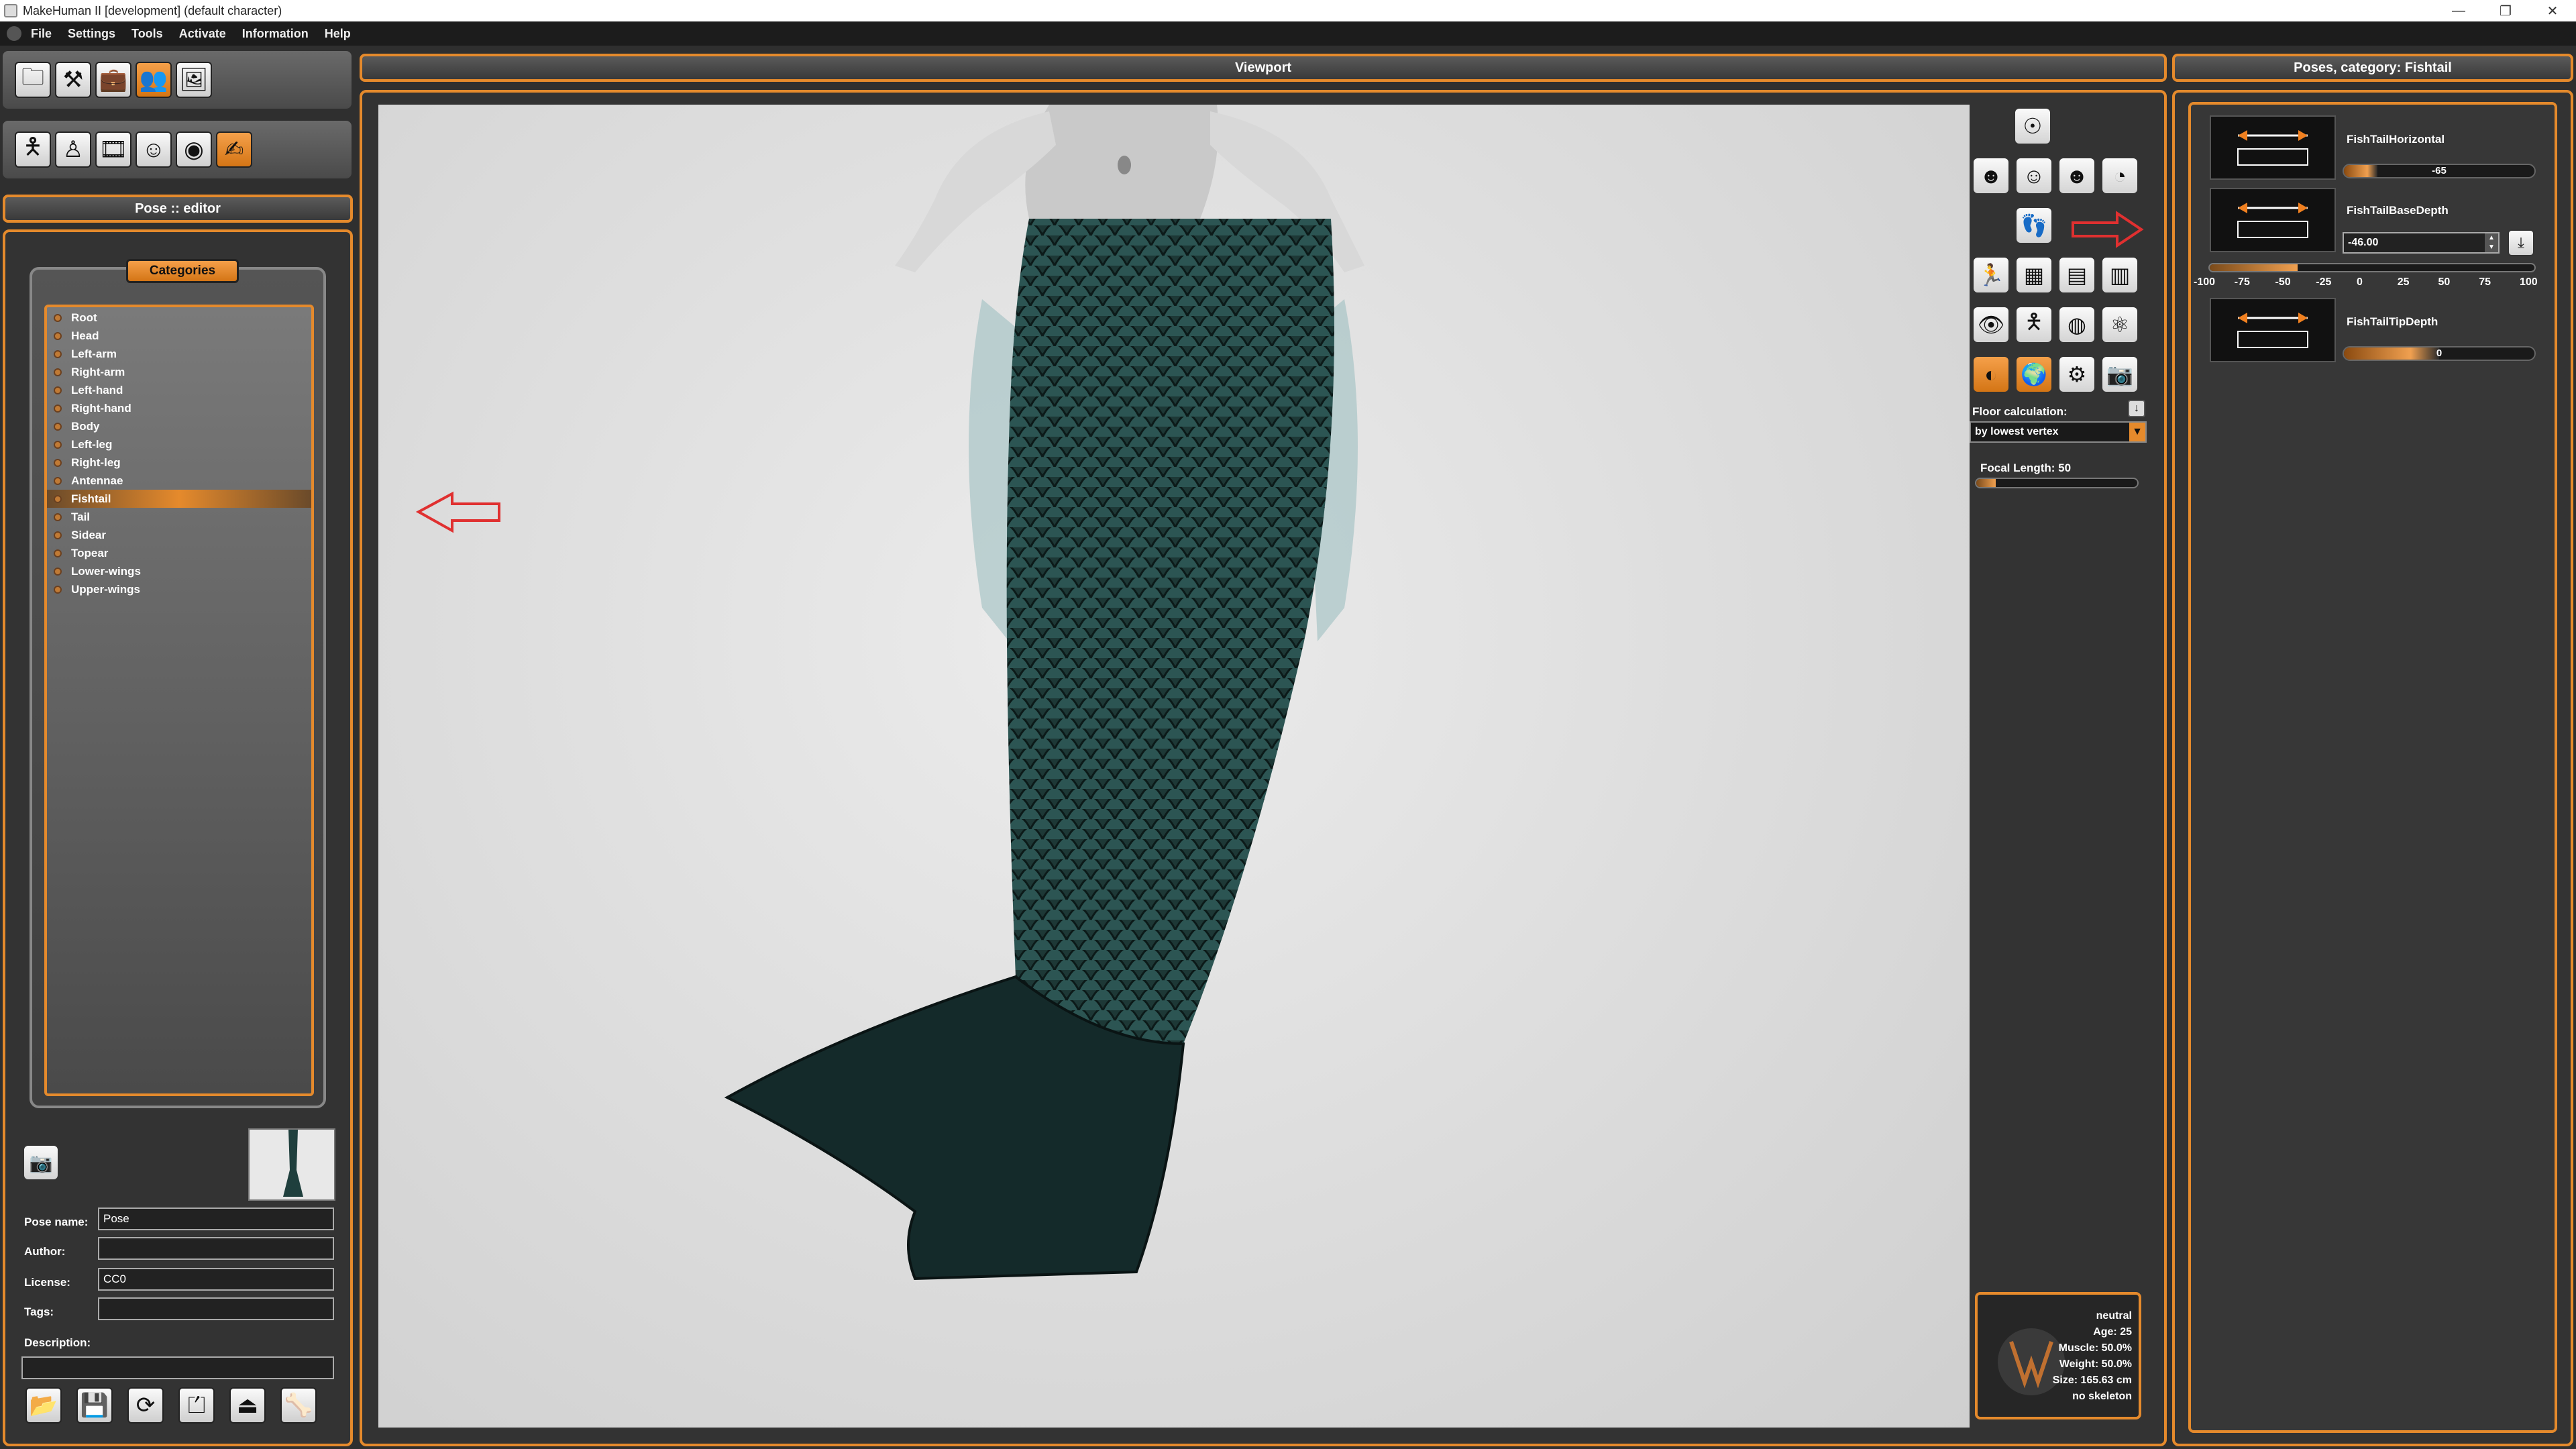 The image size is (2576, 1449). What do you see at coordinates (2077, 176) in the screenshot?
I see `view-right-button: ☻` at bounding box center [2077, 176].